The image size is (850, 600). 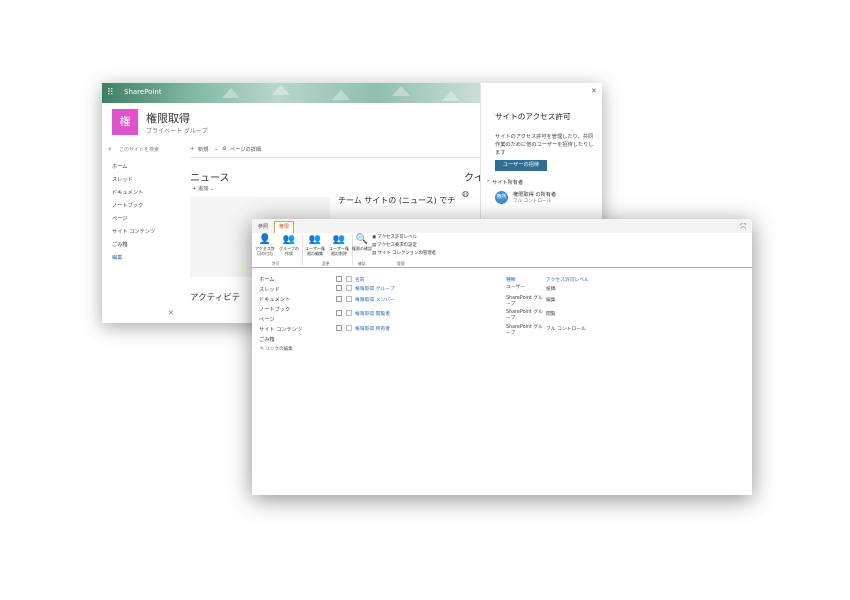 What do you see at coordinates (533, 116) in the screenshot?
I see `panel-title: サイトのアクセス許可` at bounding box center [533, 116].